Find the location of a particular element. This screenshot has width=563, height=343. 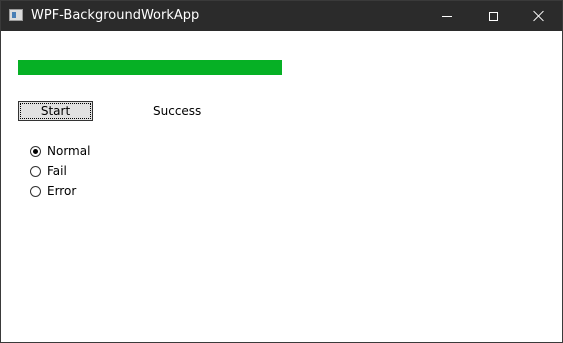

progress-bar-fill is located at coordinates (150, 67).